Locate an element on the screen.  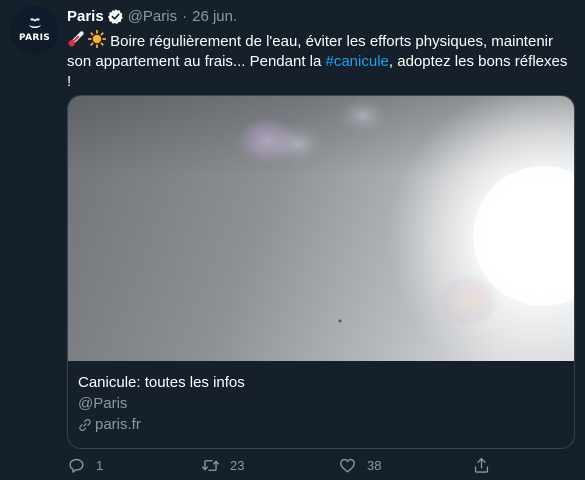
card-domain: paris.fr is located at coordinates (118, 424).